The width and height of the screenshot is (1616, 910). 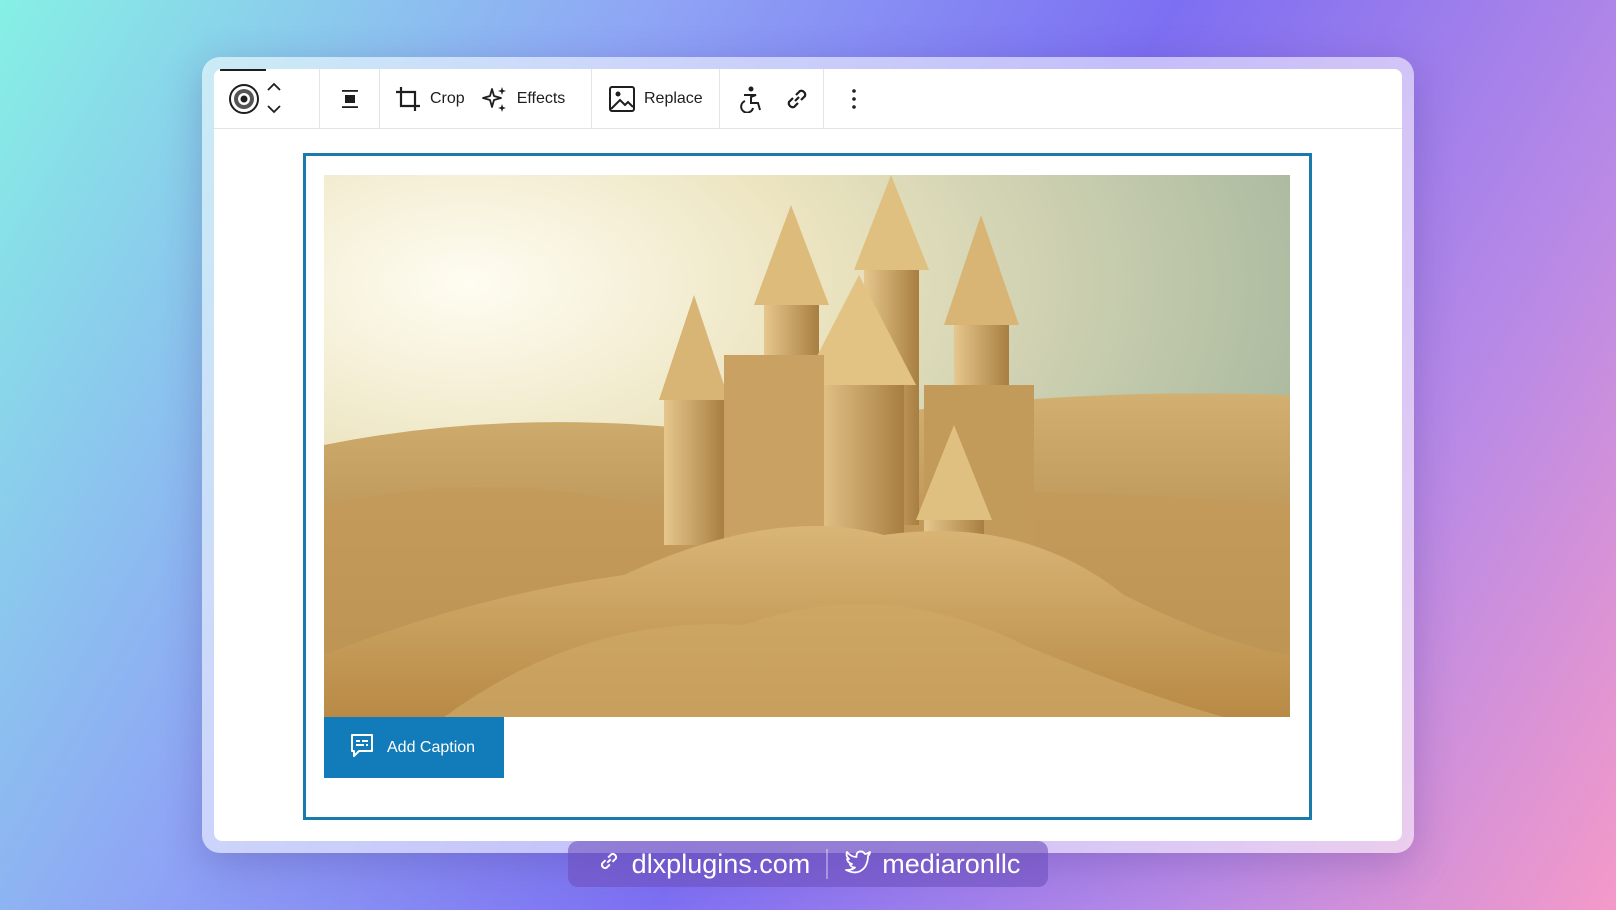 I want to click on footer-badge: dlxplugins.com mediaronllc, so click(x=808, y=864).